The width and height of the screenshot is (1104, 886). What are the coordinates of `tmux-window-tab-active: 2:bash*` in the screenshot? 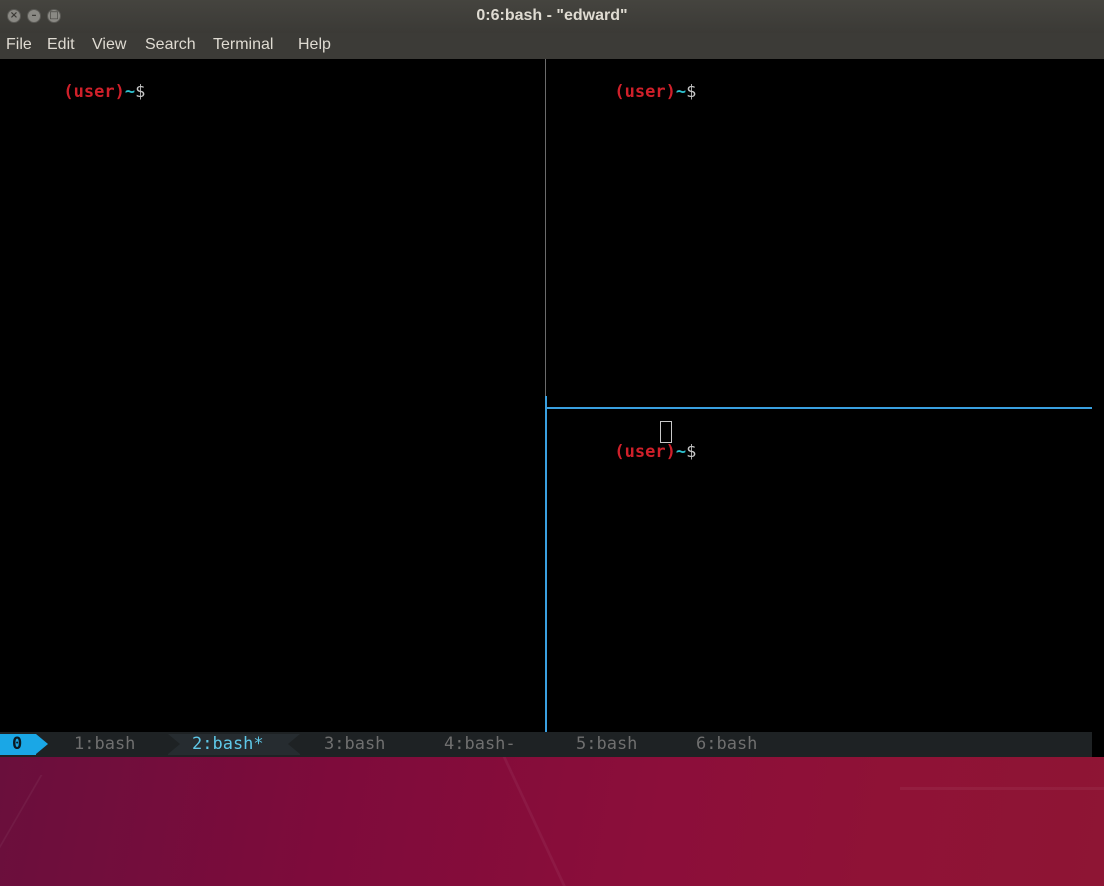 It's located at (228, 744).